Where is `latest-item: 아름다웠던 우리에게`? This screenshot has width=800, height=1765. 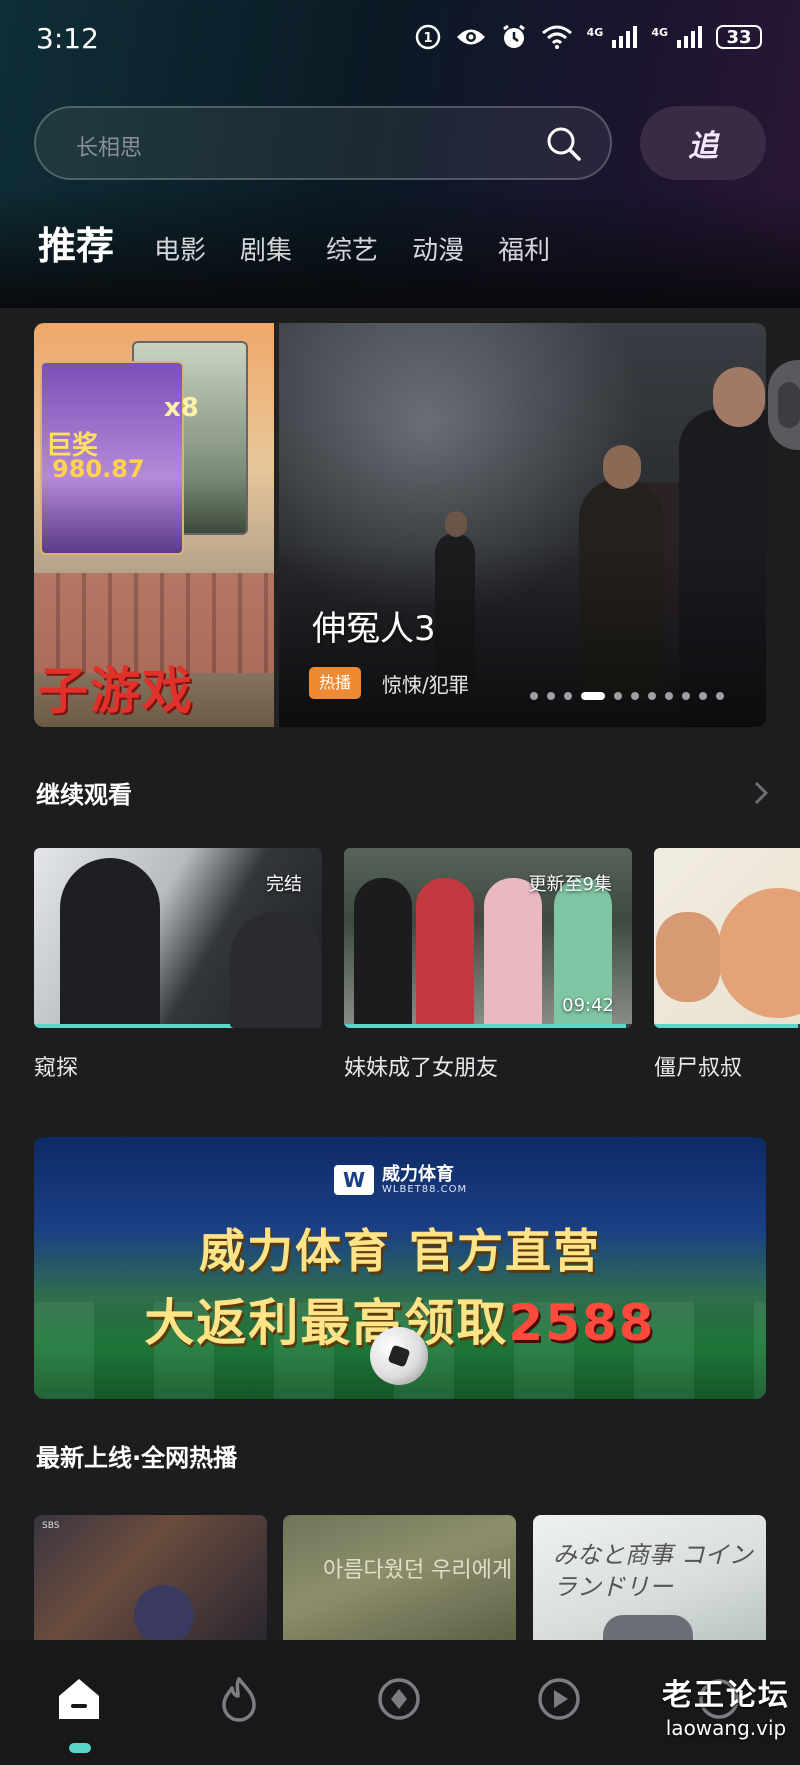 latest-item: 아름다웠던 우리에게 is located at coordinates (399, 1577).